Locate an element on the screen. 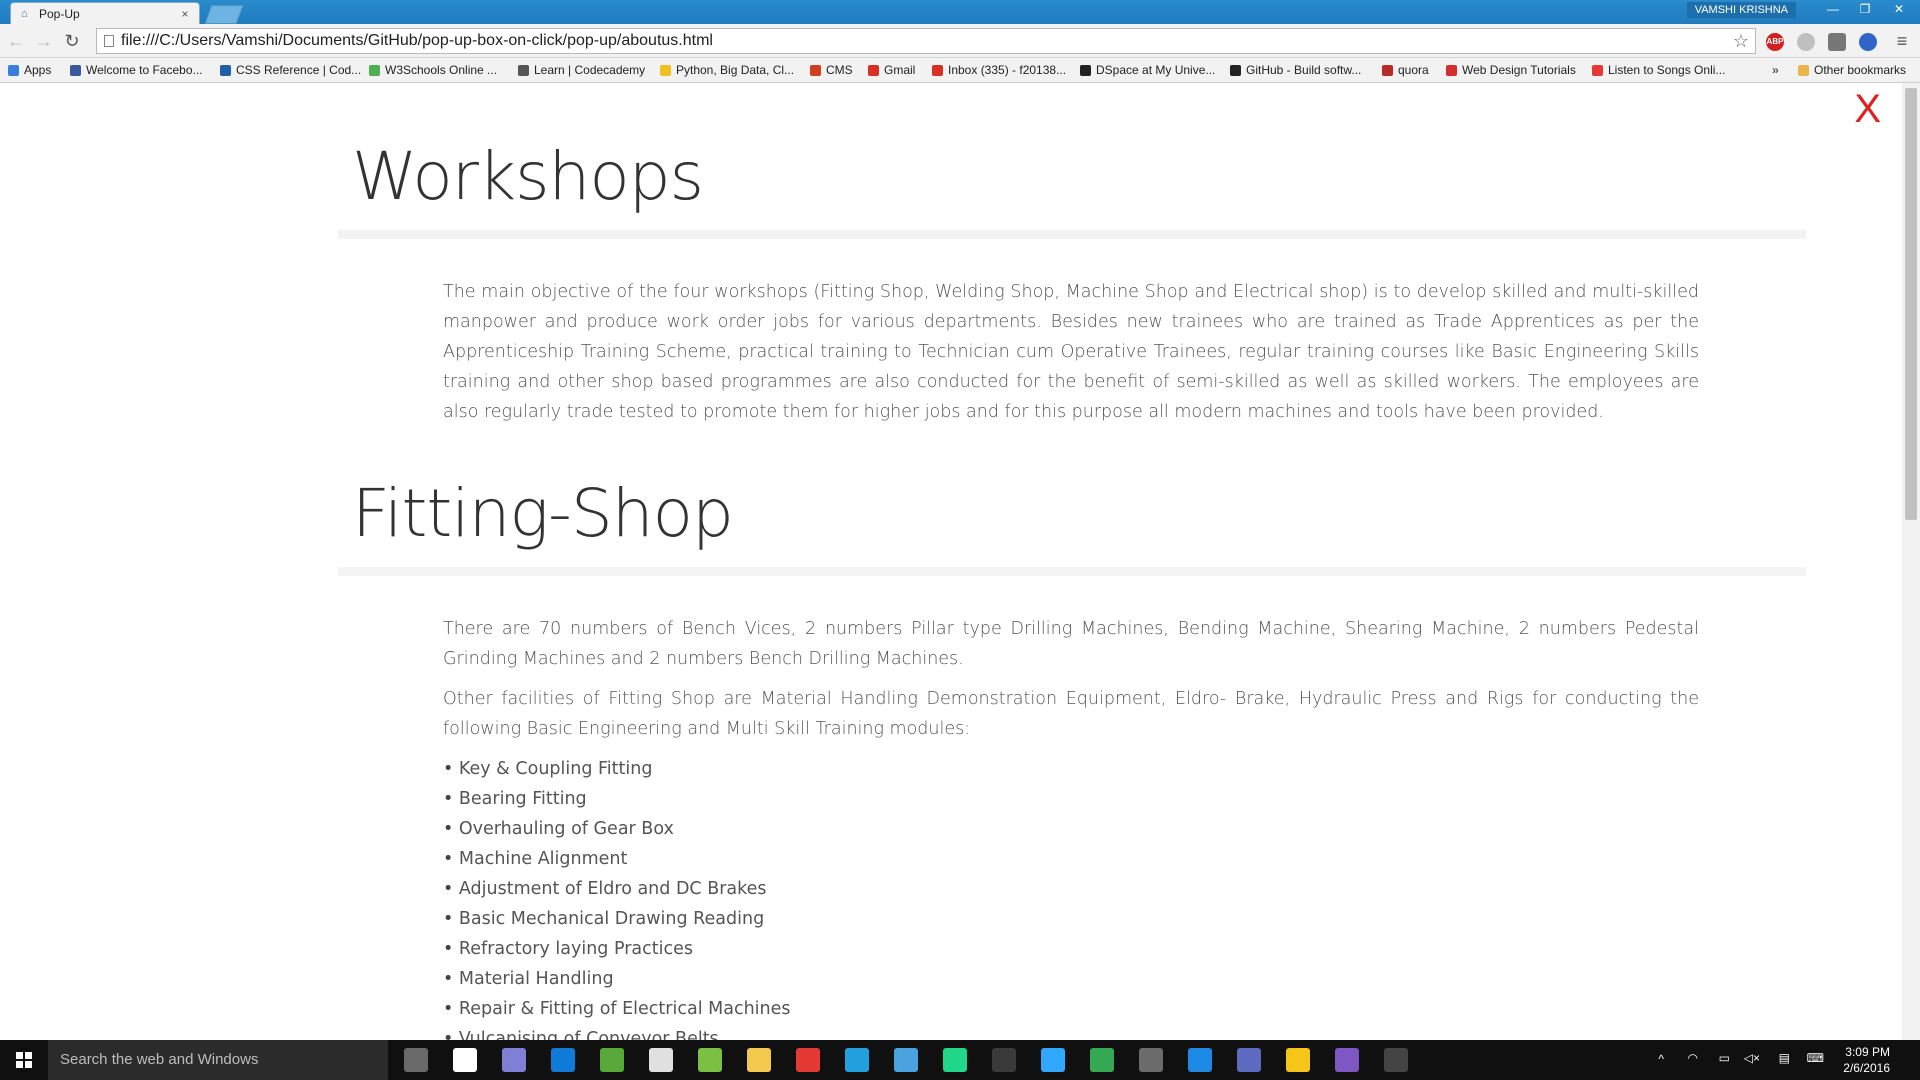 The image size is (1920, 1080). bookmark-item: Web Design Tutorials is located at coordinates (1511, 70).